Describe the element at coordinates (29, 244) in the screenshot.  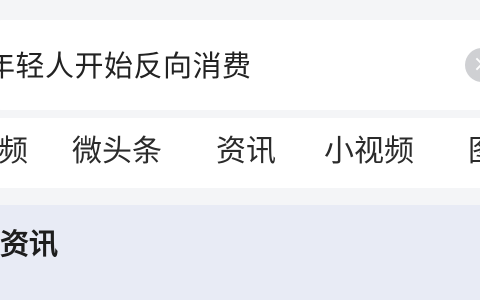
I see `section-title: 资讯` at that location.